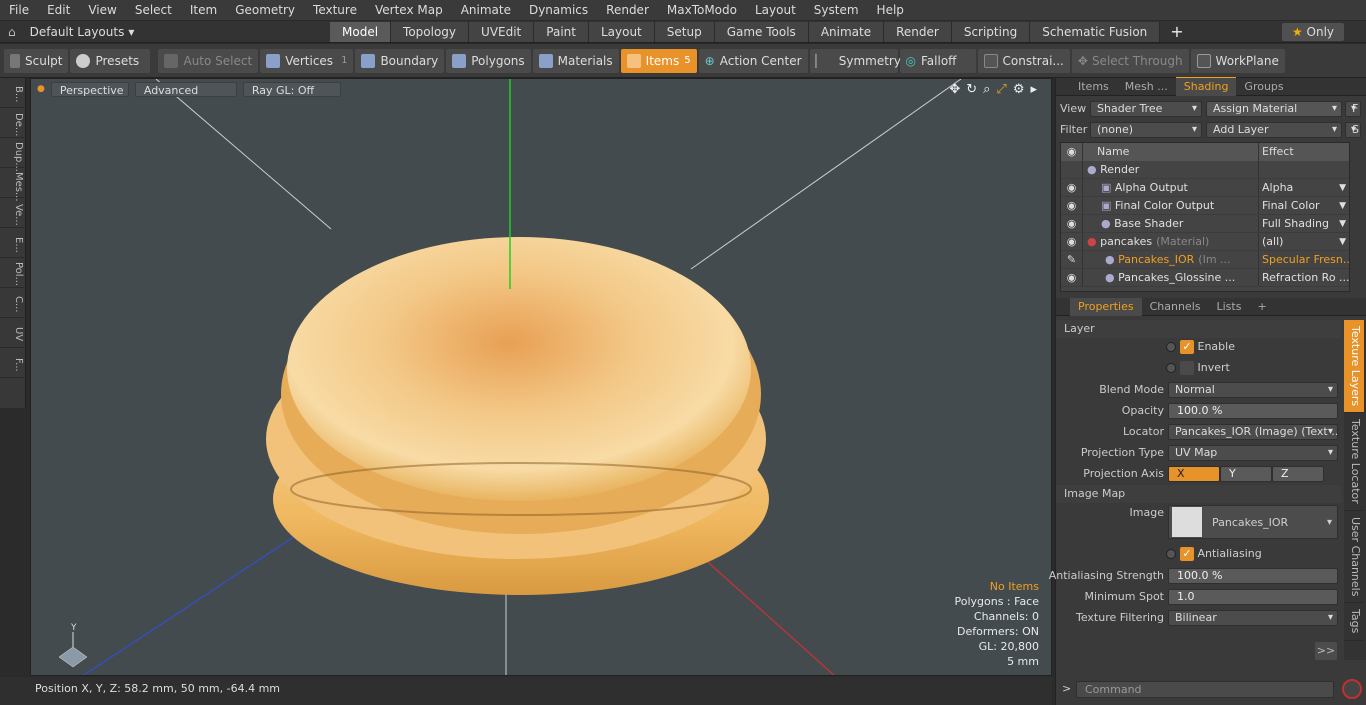 The width and height of the screenshot is (1366, 705). I want to click on side-tab-texture-layers: Texture Layers, so click(1354, 367).